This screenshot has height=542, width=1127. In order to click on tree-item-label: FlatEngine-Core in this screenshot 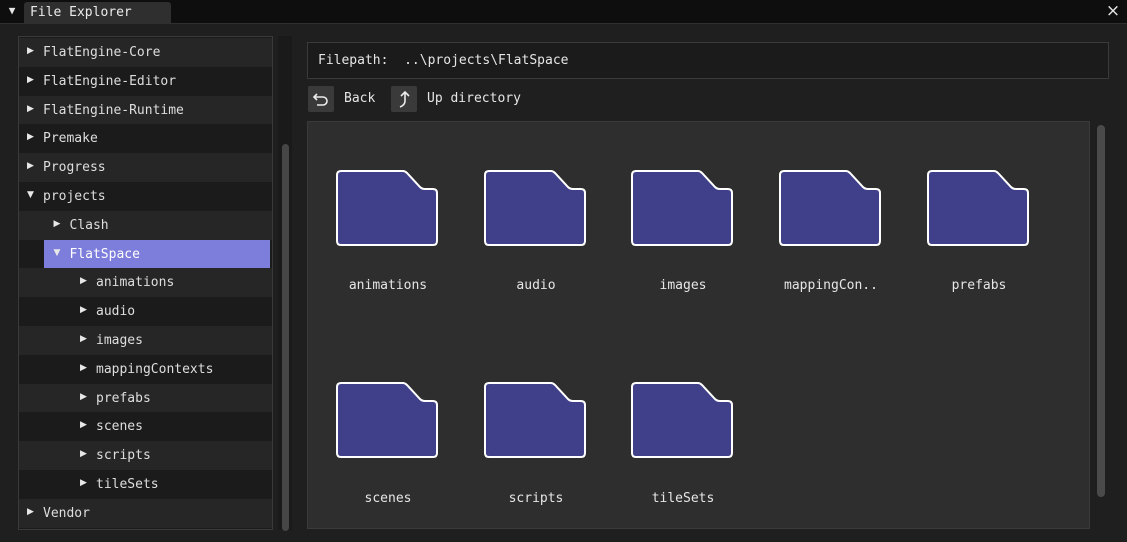, I will do `click(102, 52)`.